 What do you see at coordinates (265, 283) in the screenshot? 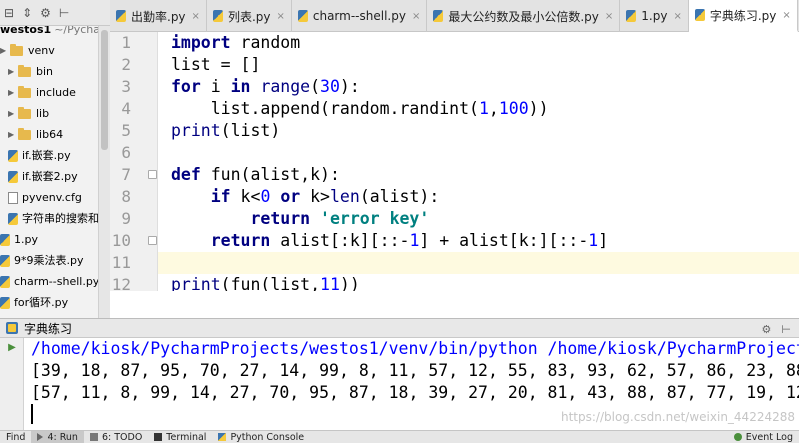
I see `code-line-12: print(fun(list,11))` at bounding box center [265, 283].